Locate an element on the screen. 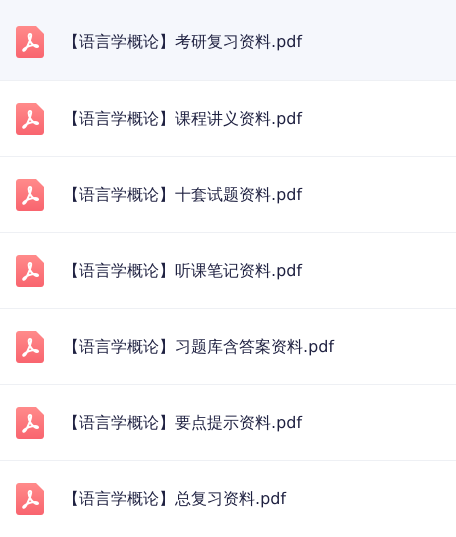 The height and width of the screenshot is (537, 456). file-row: 【语言学概论】考研复习资料.pdf is located at coordinates (228, 42).